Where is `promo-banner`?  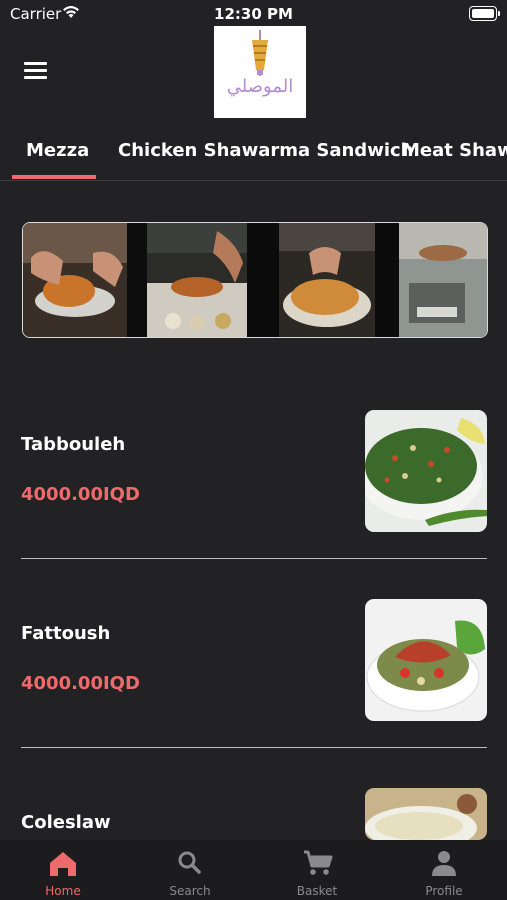 promo-banner is located at coordinates (255, 280).